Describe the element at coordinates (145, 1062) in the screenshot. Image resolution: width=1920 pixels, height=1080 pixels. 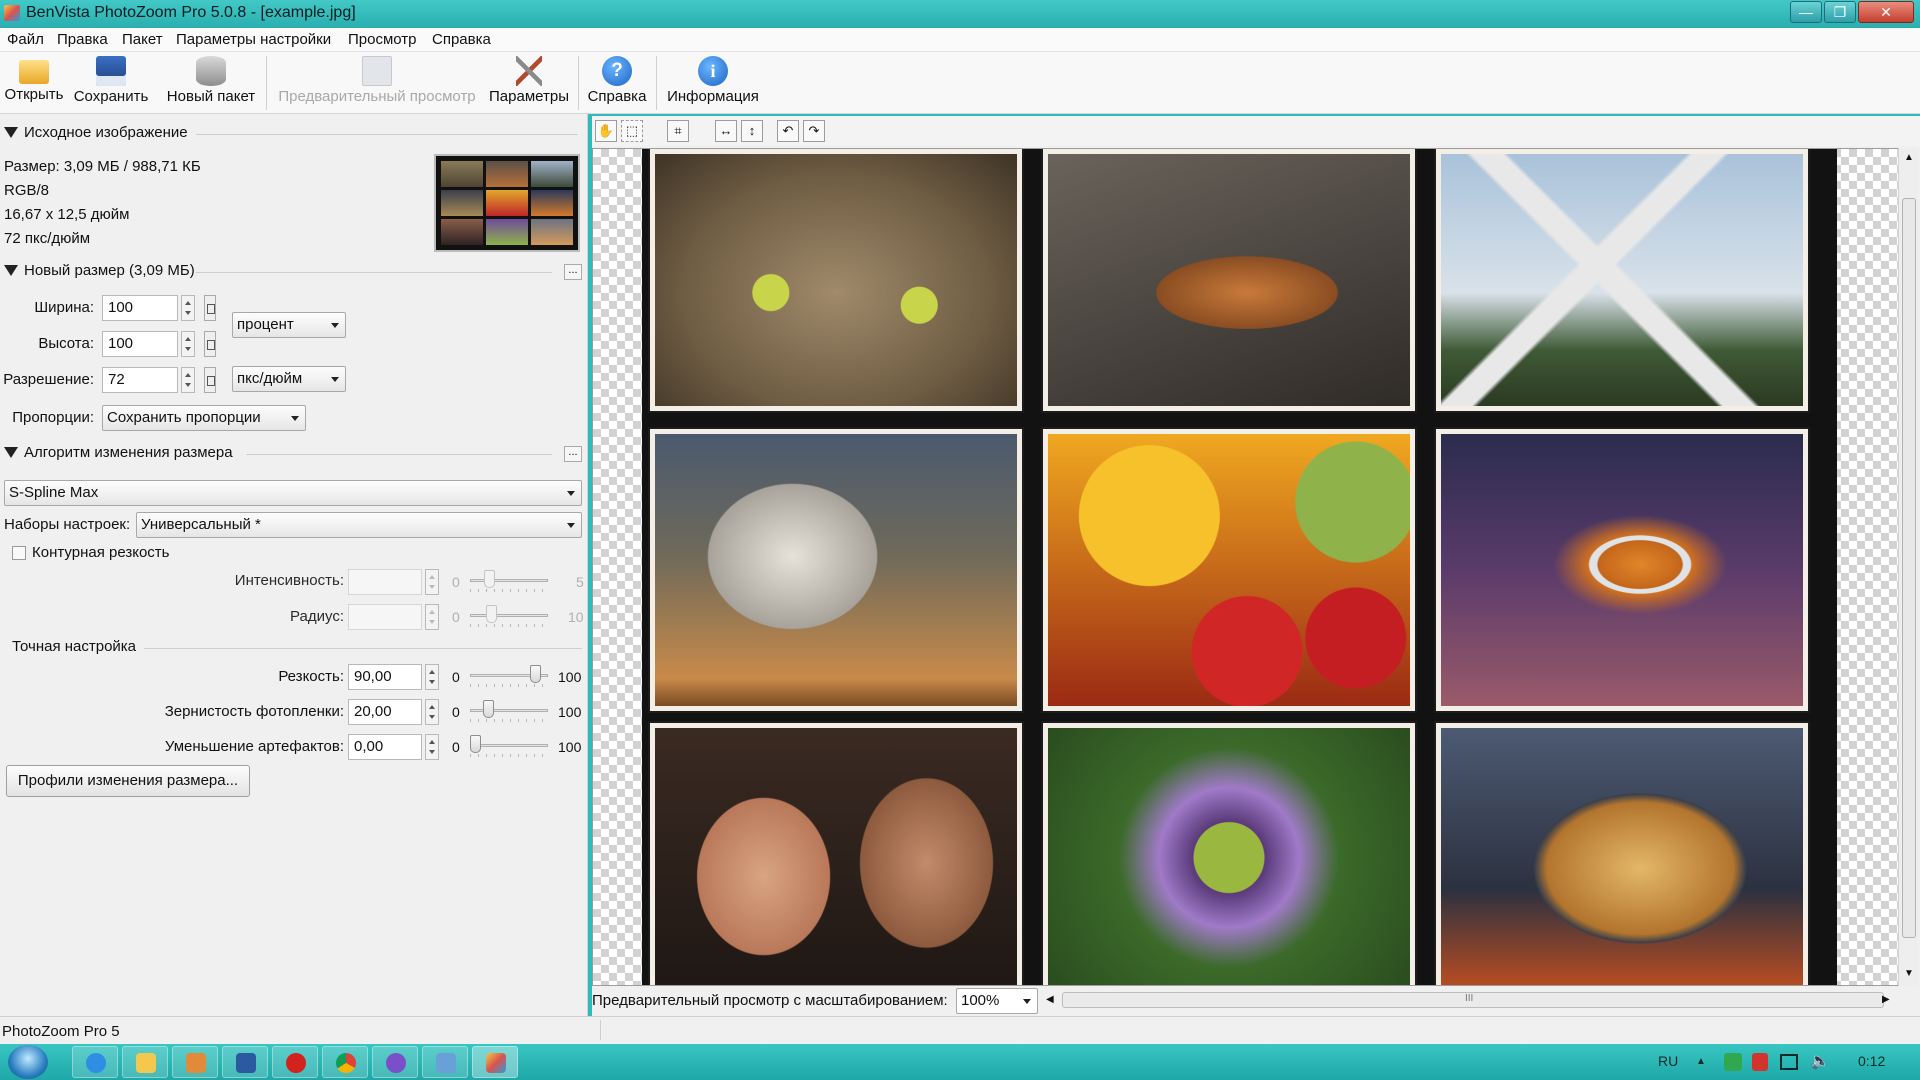
I see `taskbar-app-explorer` at that location.